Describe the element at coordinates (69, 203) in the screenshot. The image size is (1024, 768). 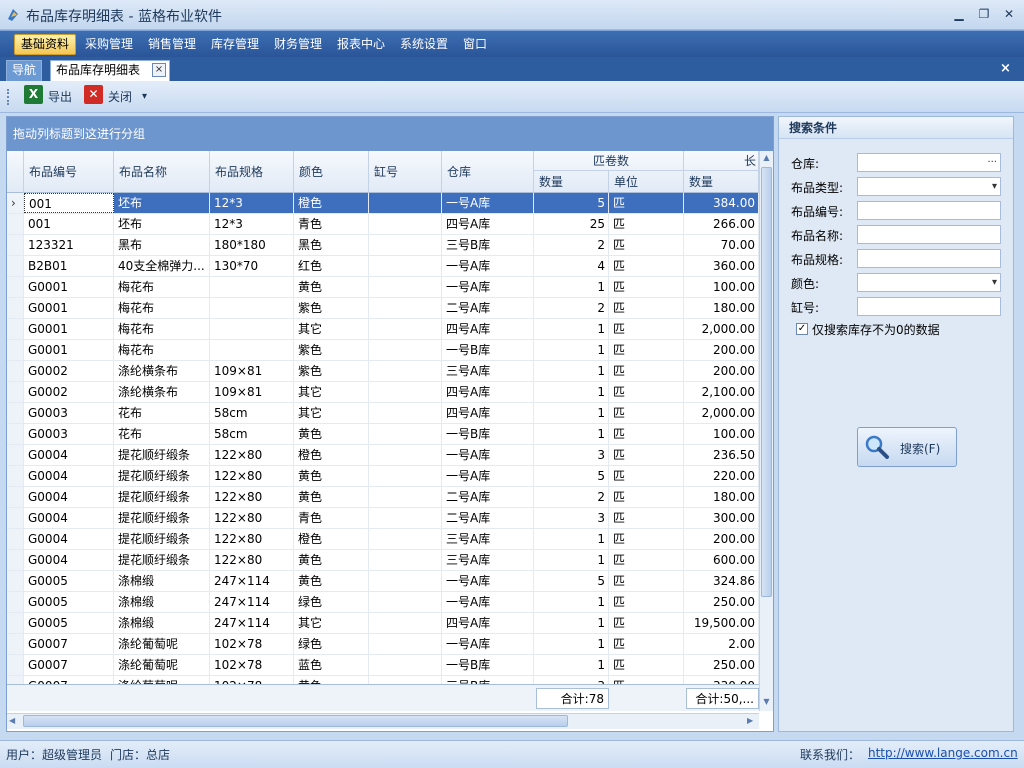
I see `cell-code: 001` at that location.